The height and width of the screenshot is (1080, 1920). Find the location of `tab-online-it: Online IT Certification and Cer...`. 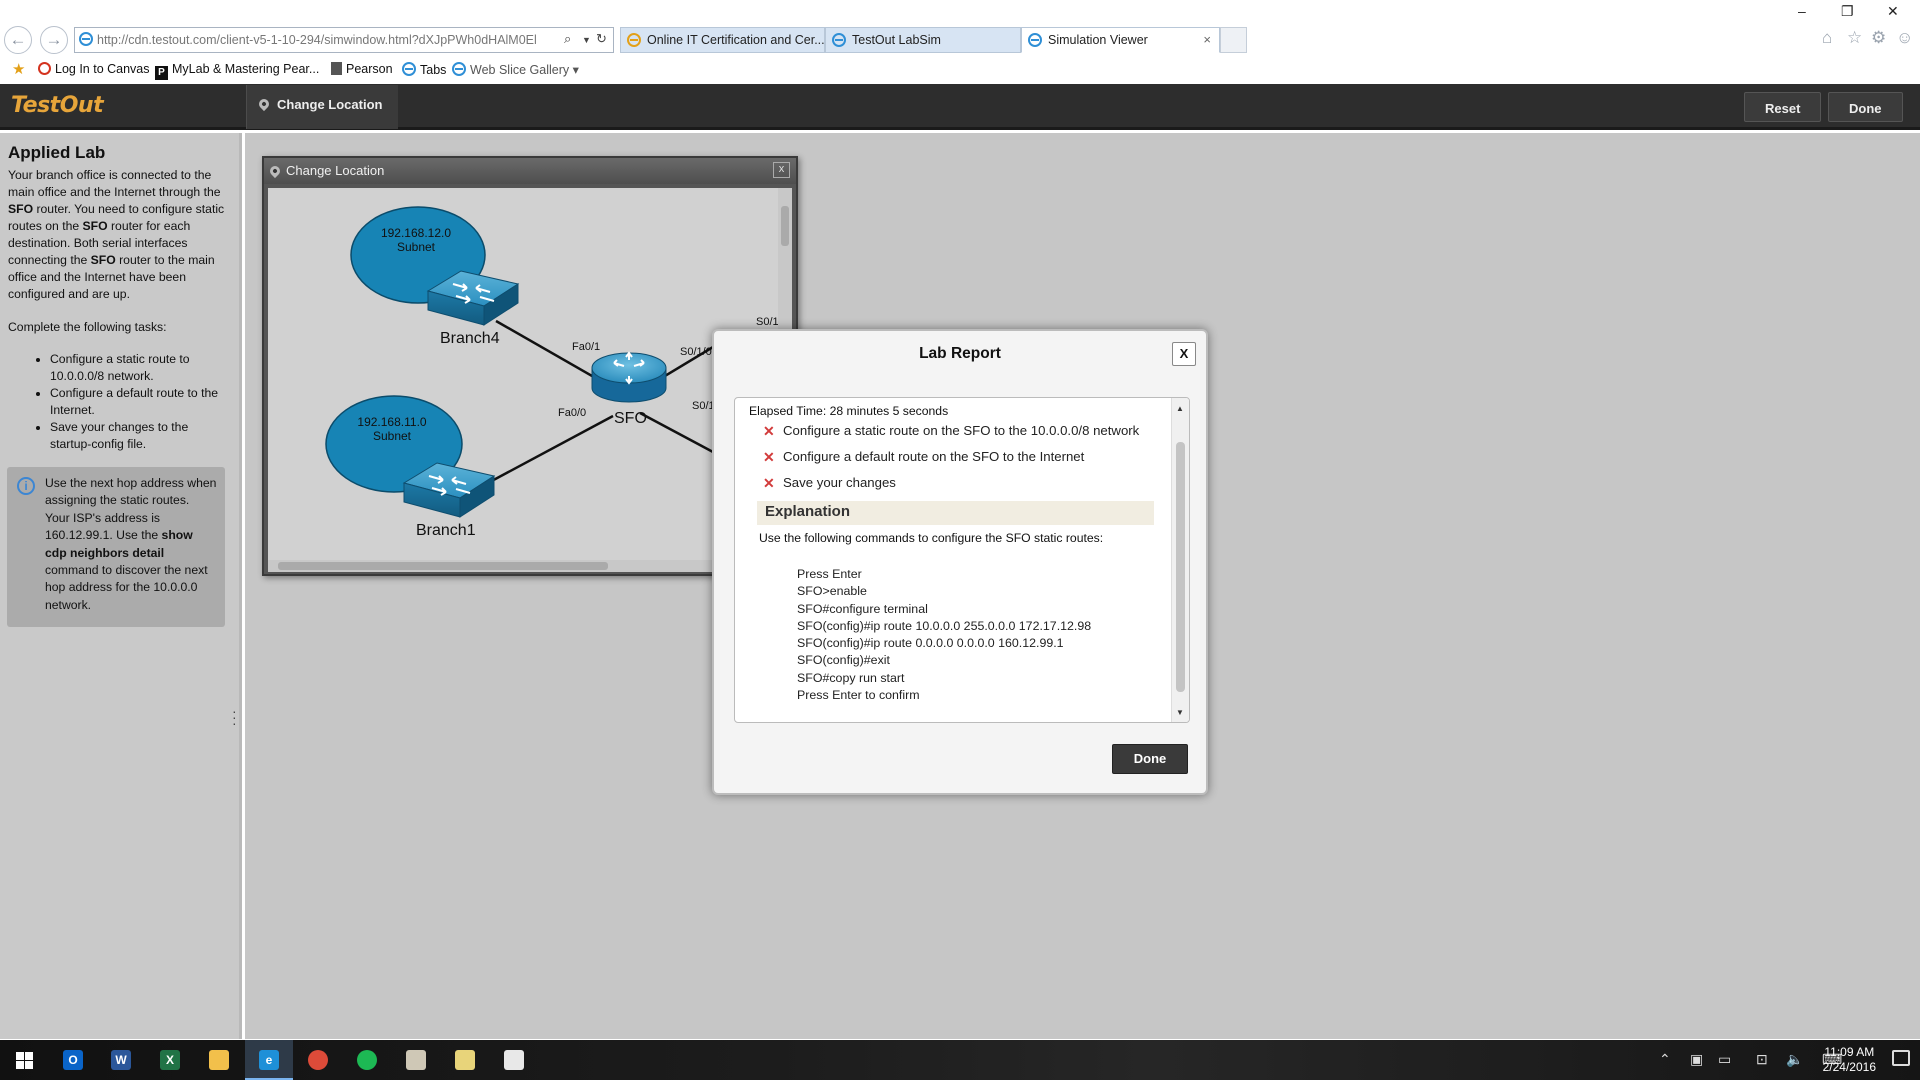

tab-online-it: Online IT Certification and Cer... is located at coordinates (722, 40).